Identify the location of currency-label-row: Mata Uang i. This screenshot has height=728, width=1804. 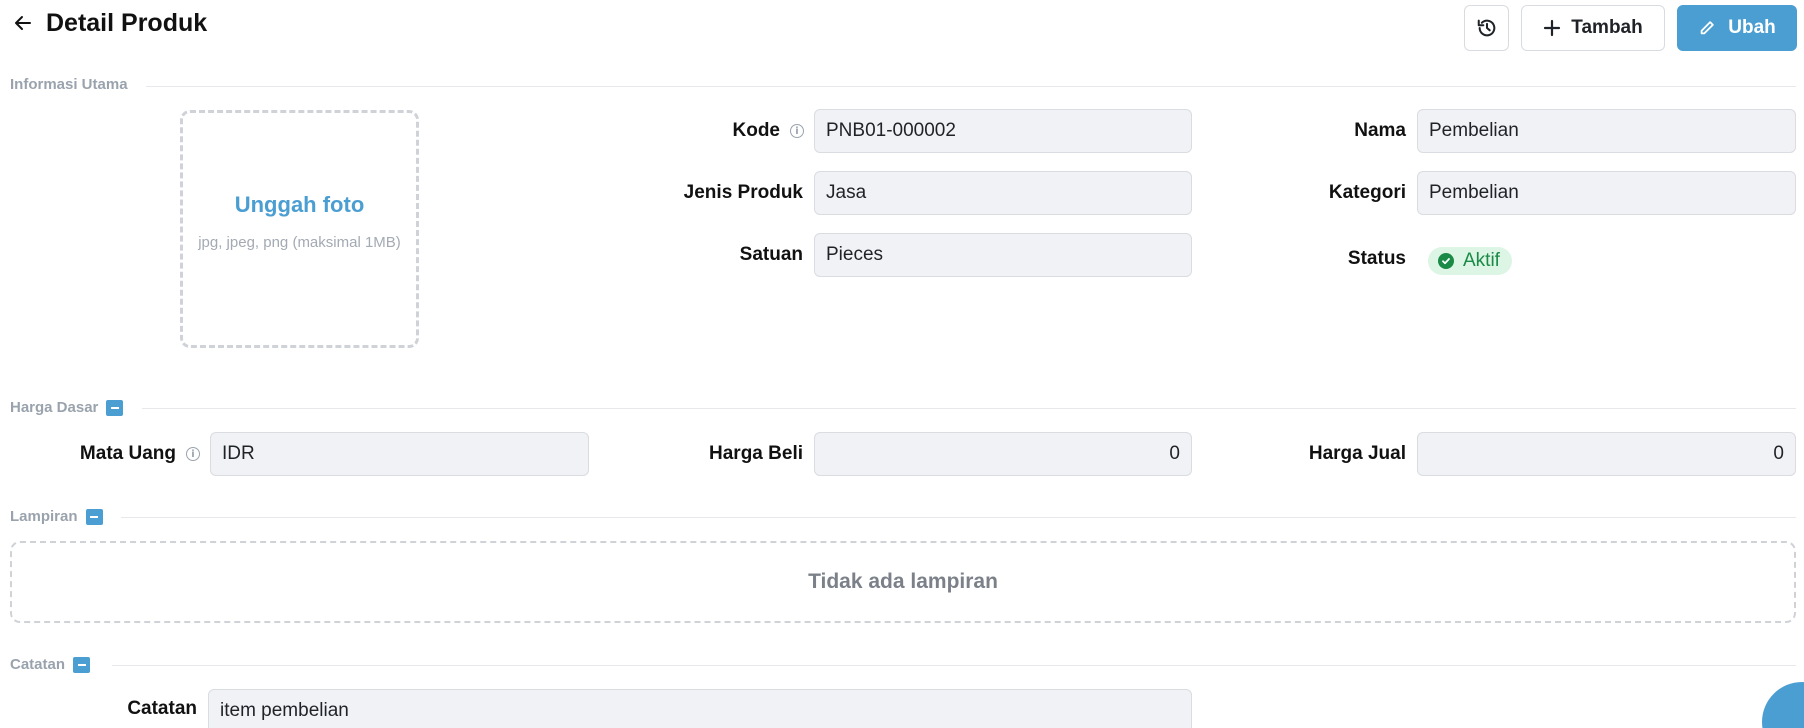
(120, 454).